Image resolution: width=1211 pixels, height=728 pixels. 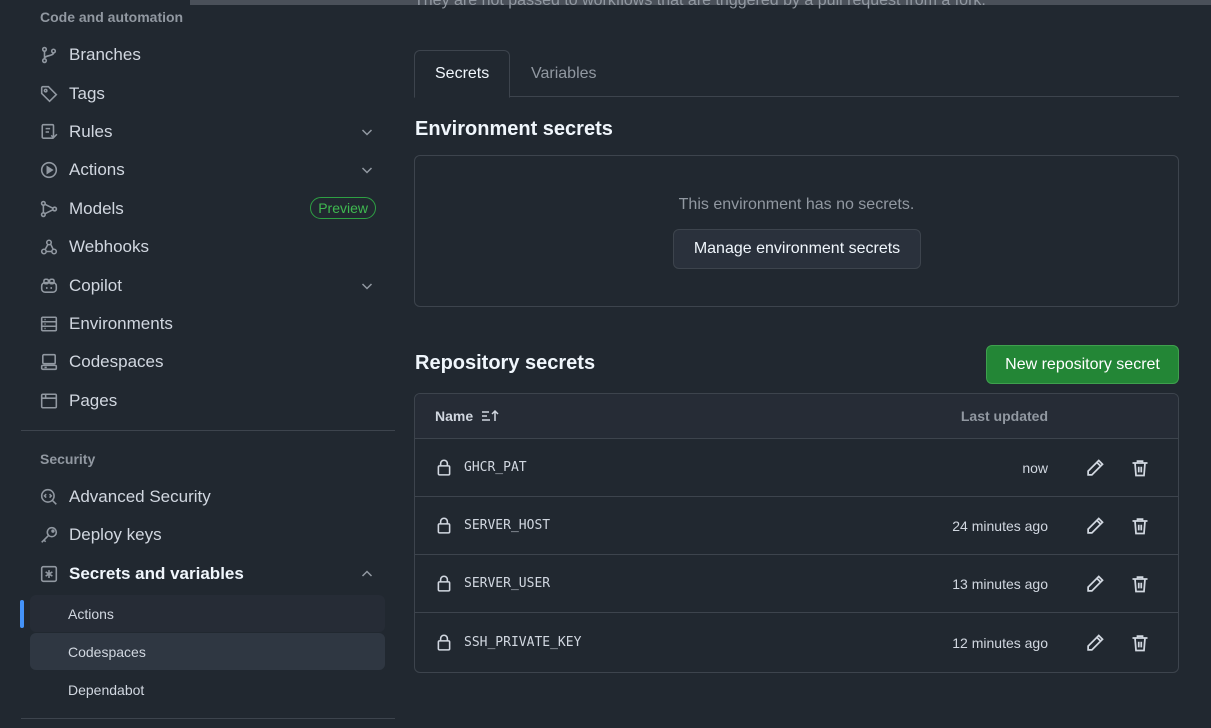 I want to click on sidebar-item-advanced-security: Advanced Security, so click(x=207, y=497).